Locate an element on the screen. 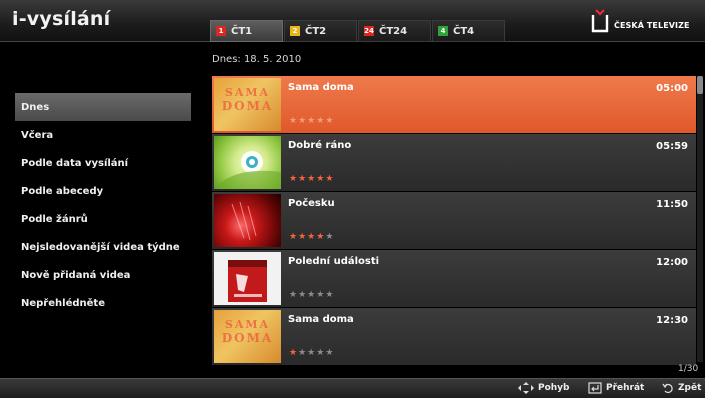  dobre-rano-thumbnail-art is located at coordinates (247, 170).